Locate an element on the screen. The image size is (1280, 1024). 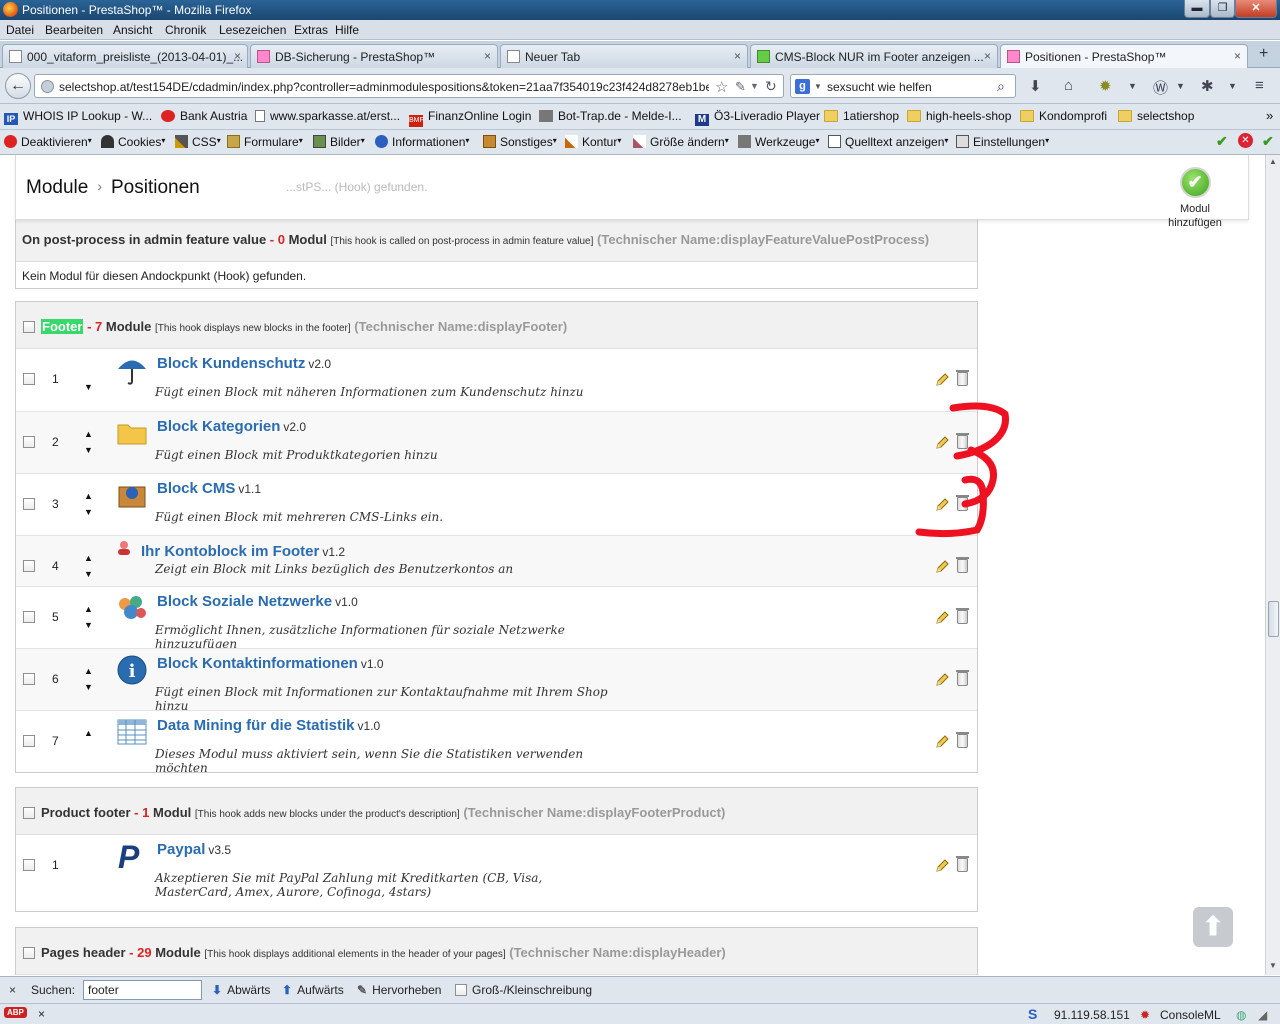
scroll-up-arrow: ▲ is located at coordinates (1273, 161).